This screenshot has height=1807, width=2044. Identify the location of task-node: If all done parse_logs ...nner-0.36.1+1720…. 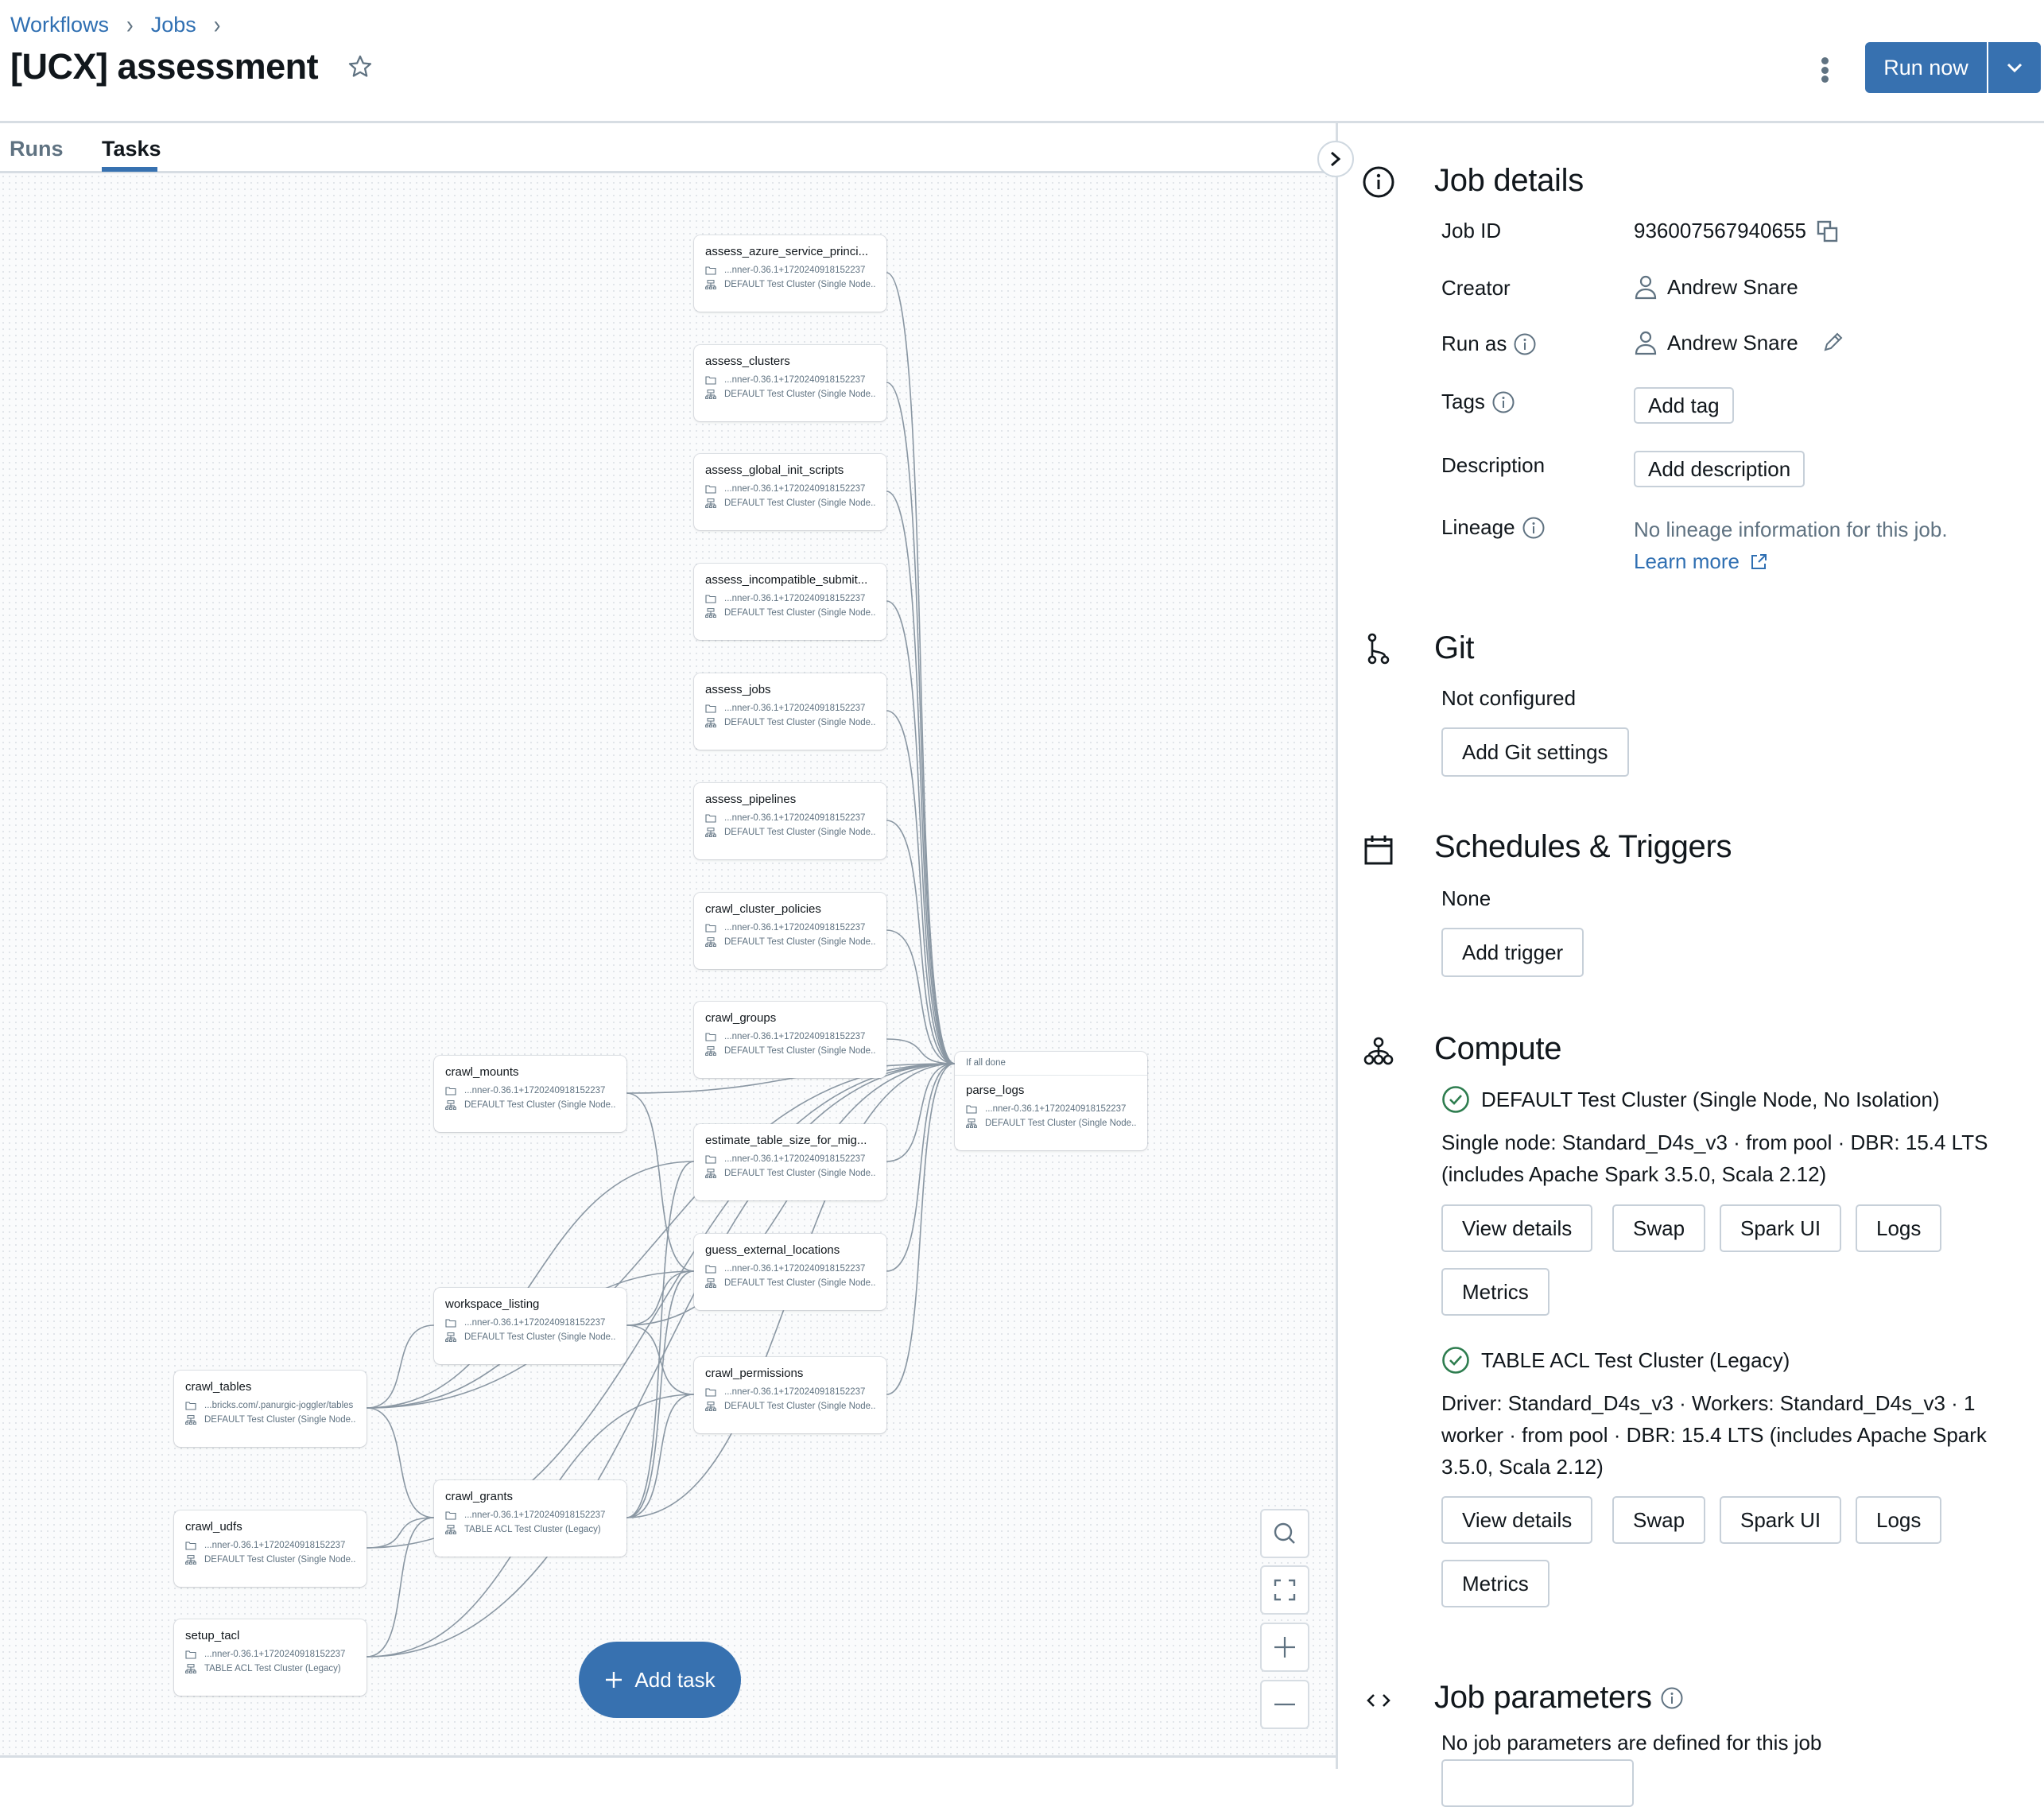
(1051, 1101).